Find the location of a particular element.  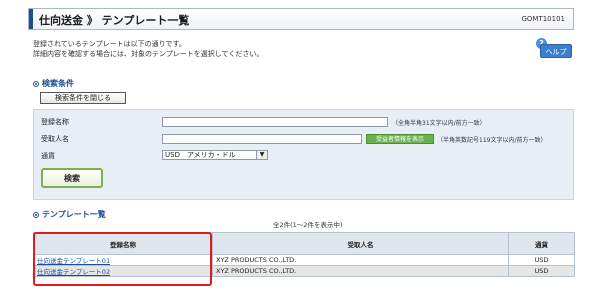

table-row: 仕向送金テンプレート02 XYZ PRODUCTS CO.,LTD. USD is located at coordinates (304, 271).